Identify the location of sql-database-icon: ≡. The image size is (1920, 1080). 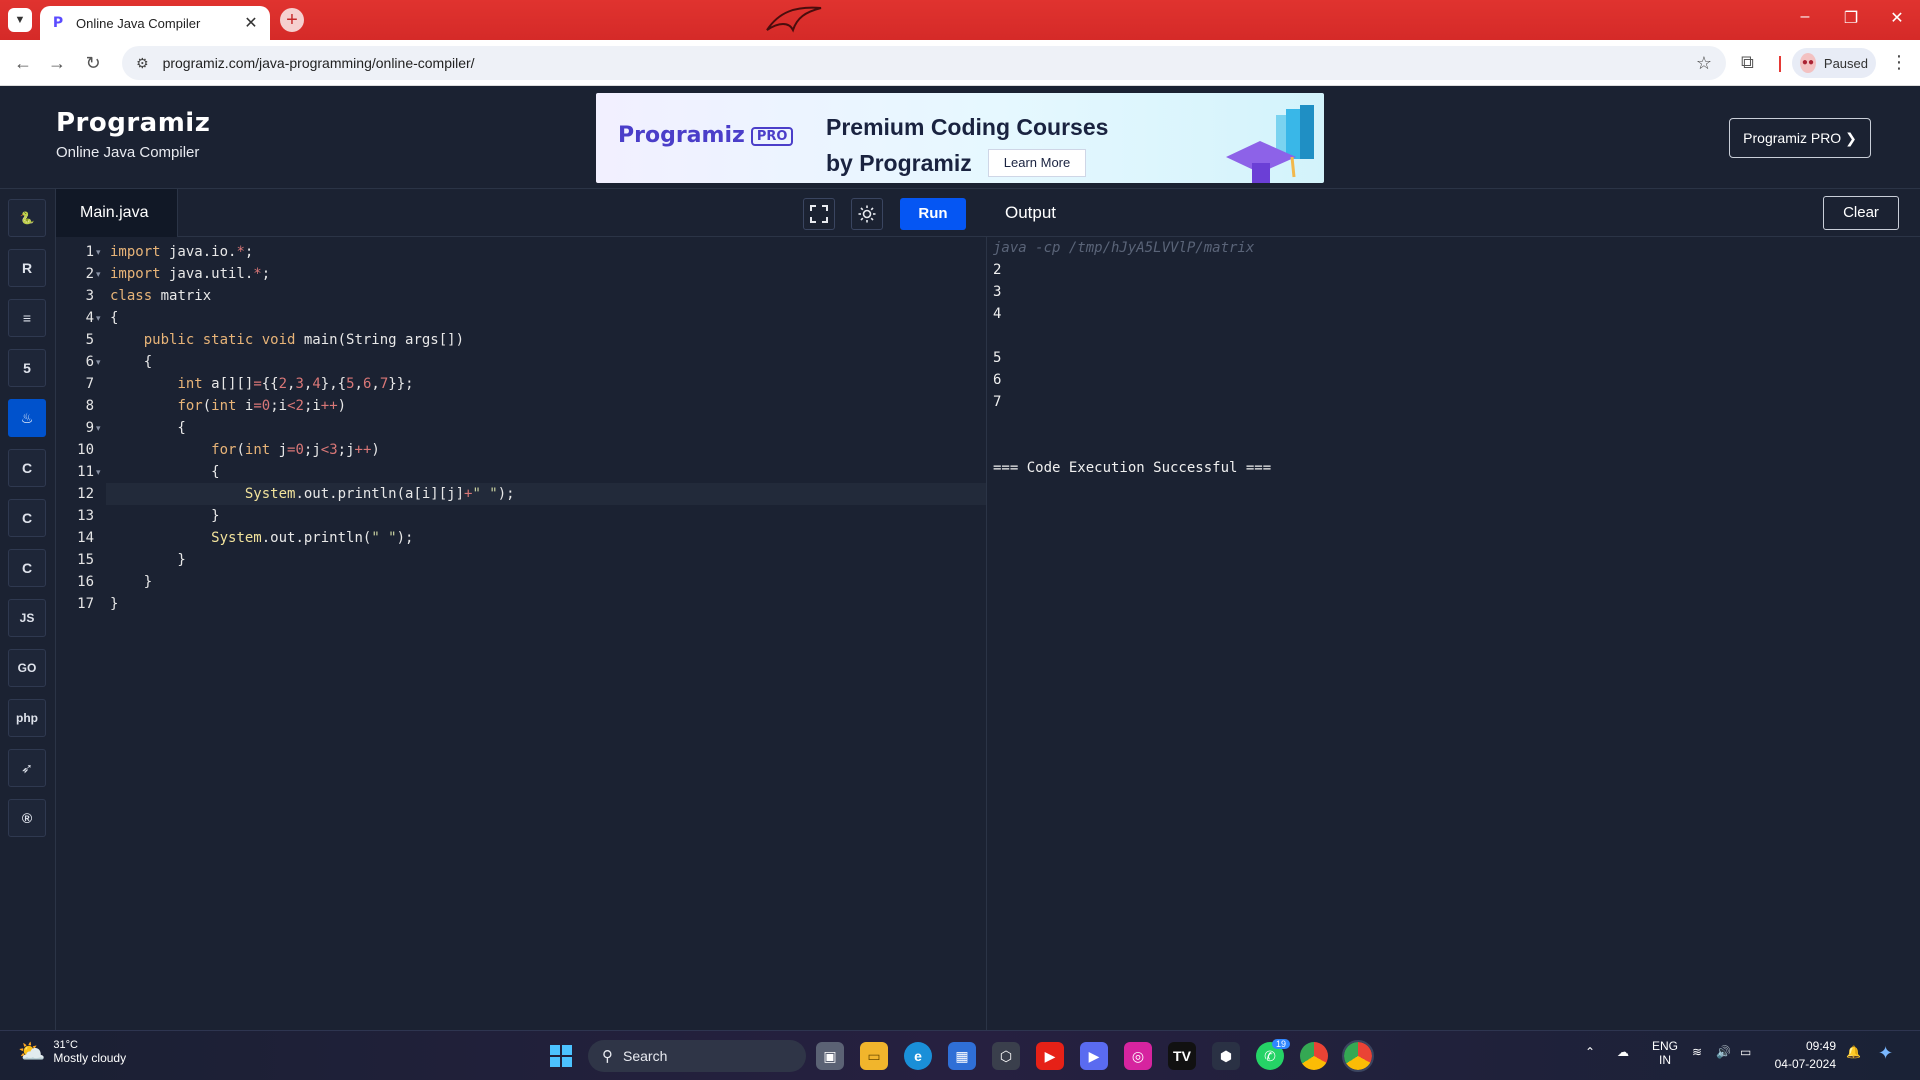
(27, 318).